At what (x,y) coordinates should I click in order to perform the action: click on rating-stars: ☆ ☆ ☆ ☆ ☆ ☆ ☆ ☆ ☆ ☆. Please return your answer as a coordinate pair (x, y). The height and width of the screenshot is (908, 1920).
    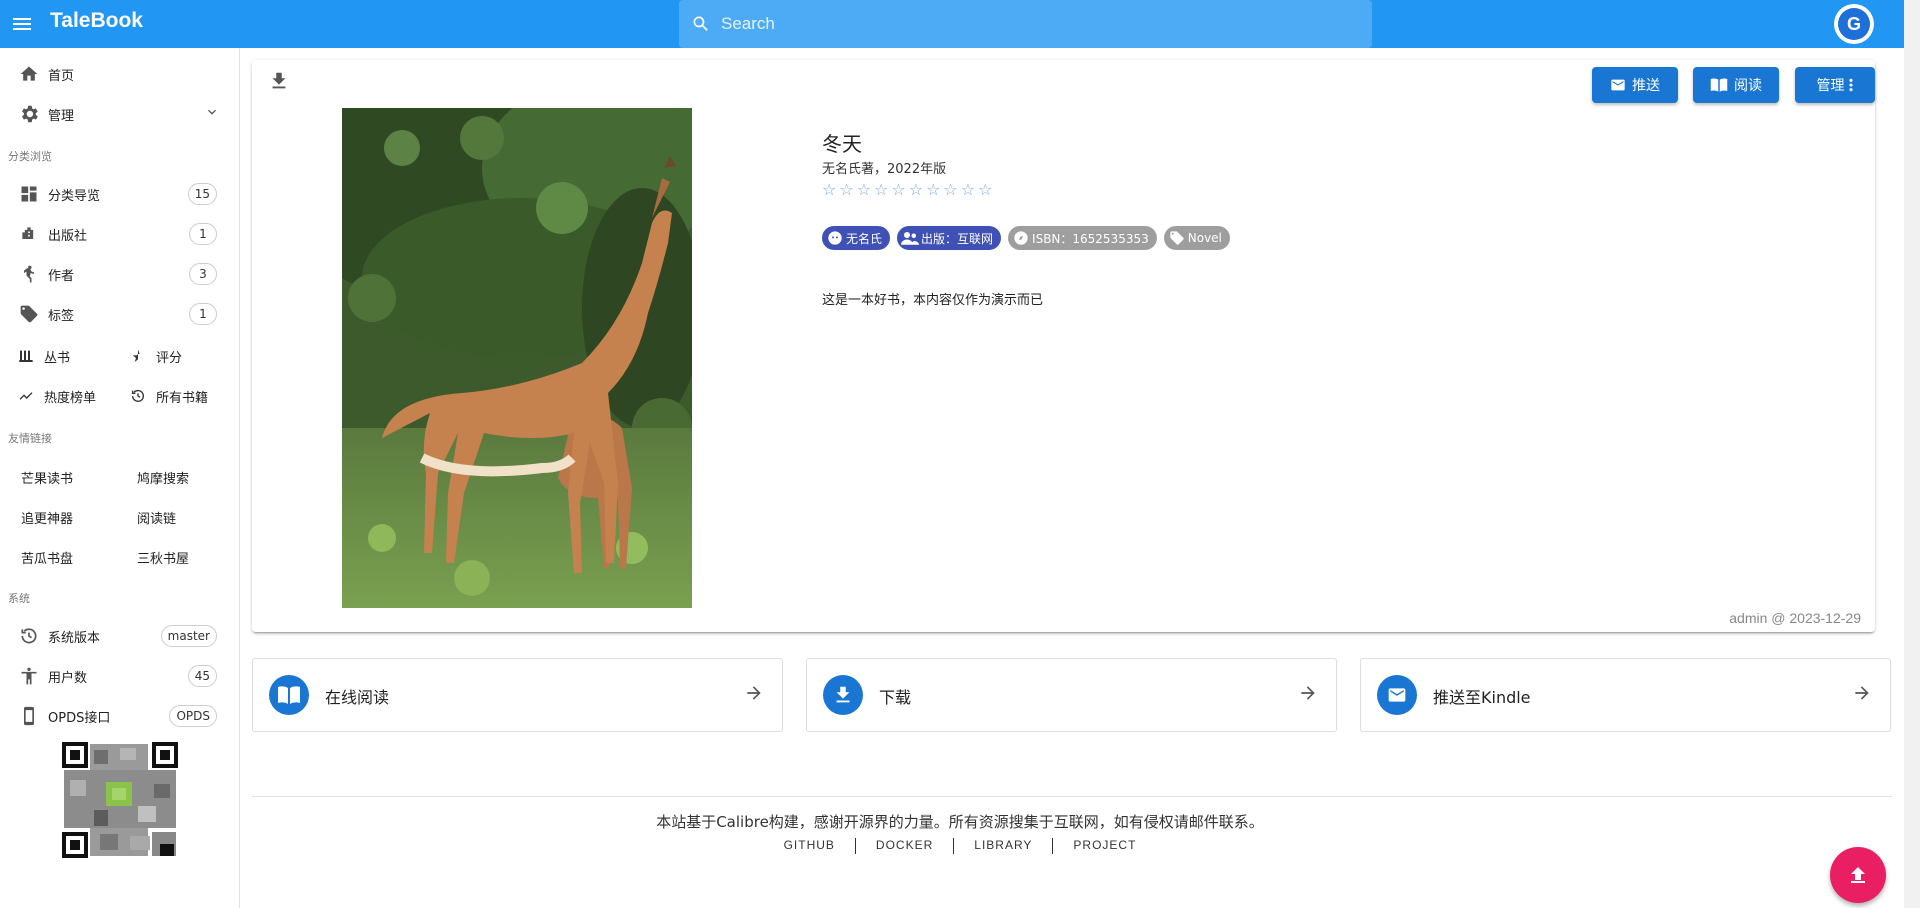
    Looking at the image, I should click on (907, 189).